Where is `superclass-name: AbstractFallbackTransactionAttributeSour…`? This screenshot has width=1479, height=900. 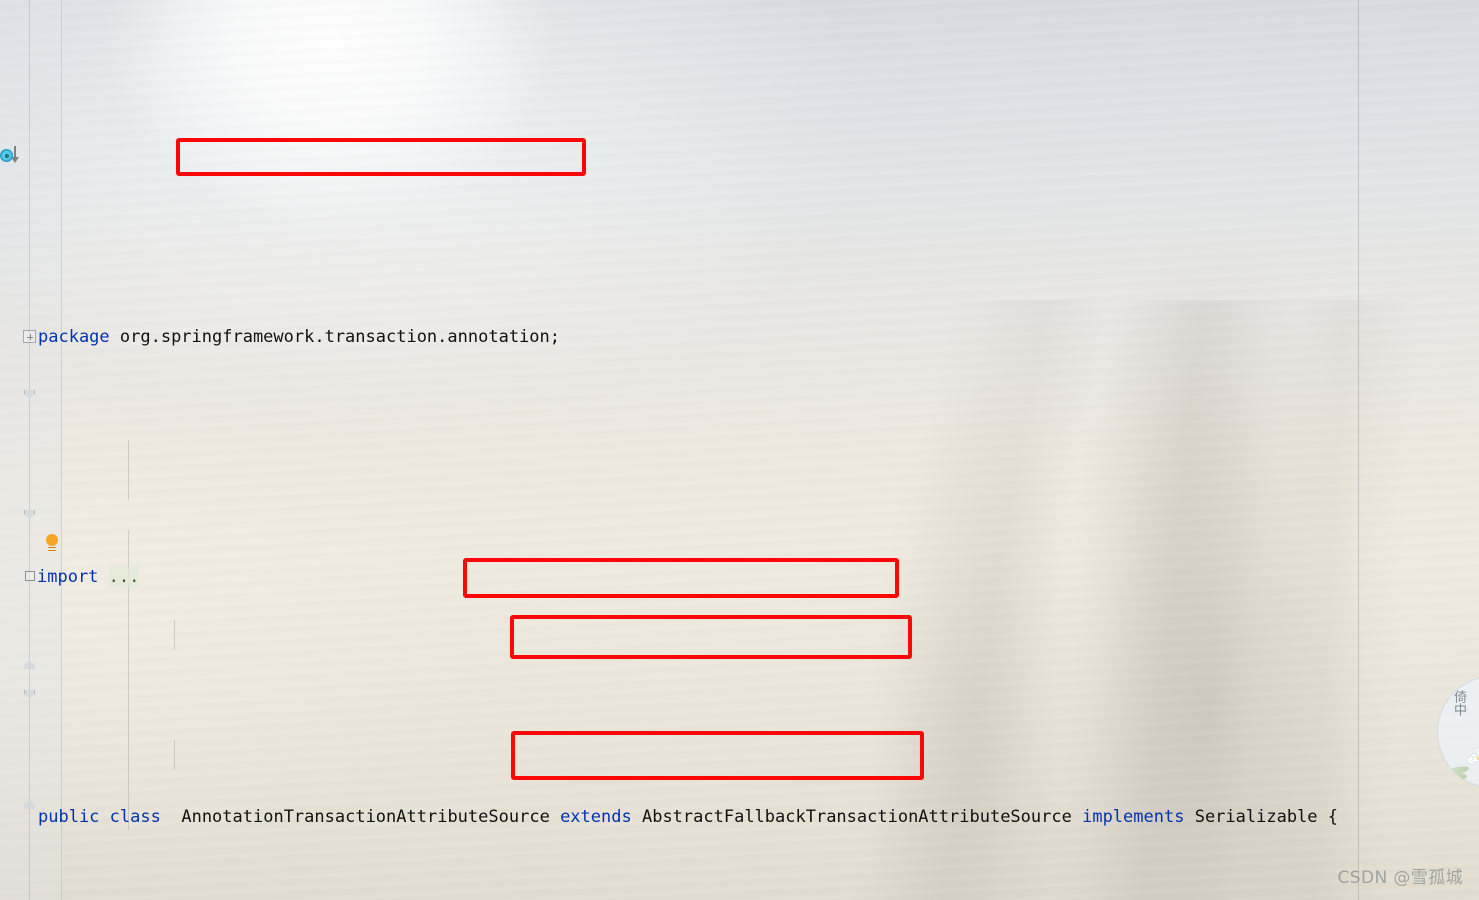 superclass-name: AbstractFallbackTransactionAttributeSour… is located at coordinates (856, 817).